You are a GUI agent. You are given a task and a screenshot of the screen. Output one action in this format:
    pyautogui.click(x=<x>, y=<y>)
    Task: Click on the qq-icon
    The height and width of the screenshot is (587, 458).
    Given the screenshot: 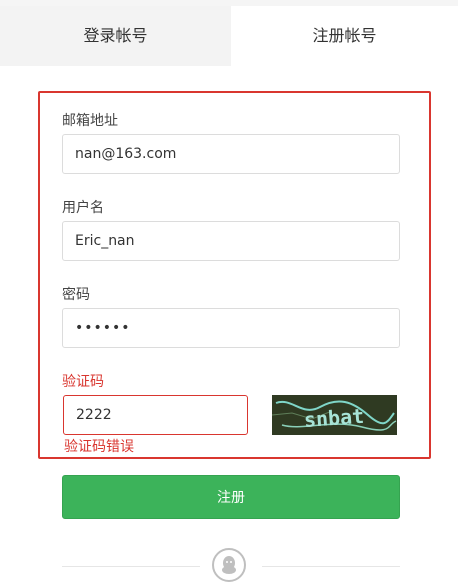 What is the action you would take?
    pyautogui.click(x=229, y=565)
    